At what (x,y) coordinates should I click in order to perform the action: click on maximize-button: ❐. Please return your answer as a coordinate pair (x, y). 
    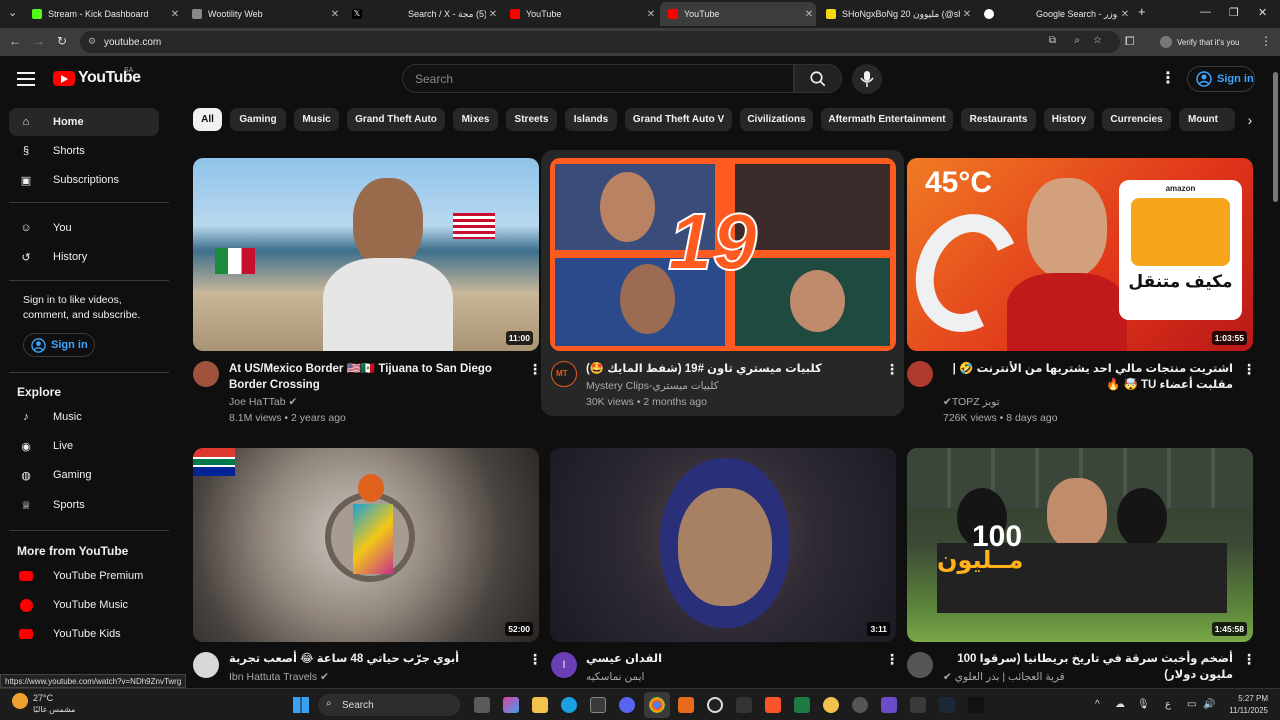
    Looking at the image, I should click on (1234, 12).